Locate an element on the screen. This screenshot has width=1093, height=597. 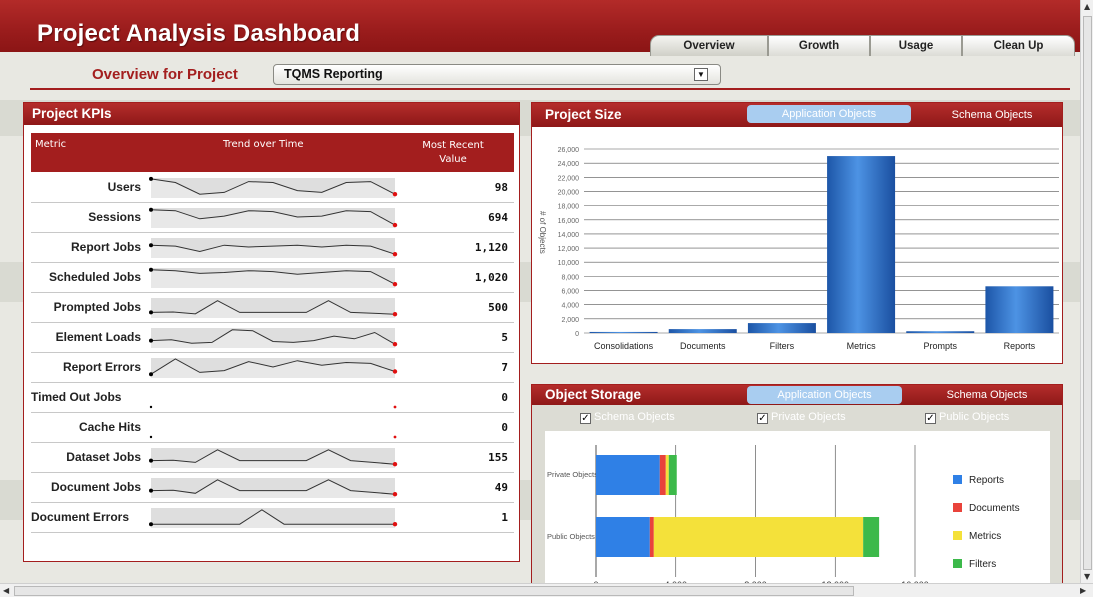
kpi-row: Document Errors 1 is located at coordinates (272, 518).